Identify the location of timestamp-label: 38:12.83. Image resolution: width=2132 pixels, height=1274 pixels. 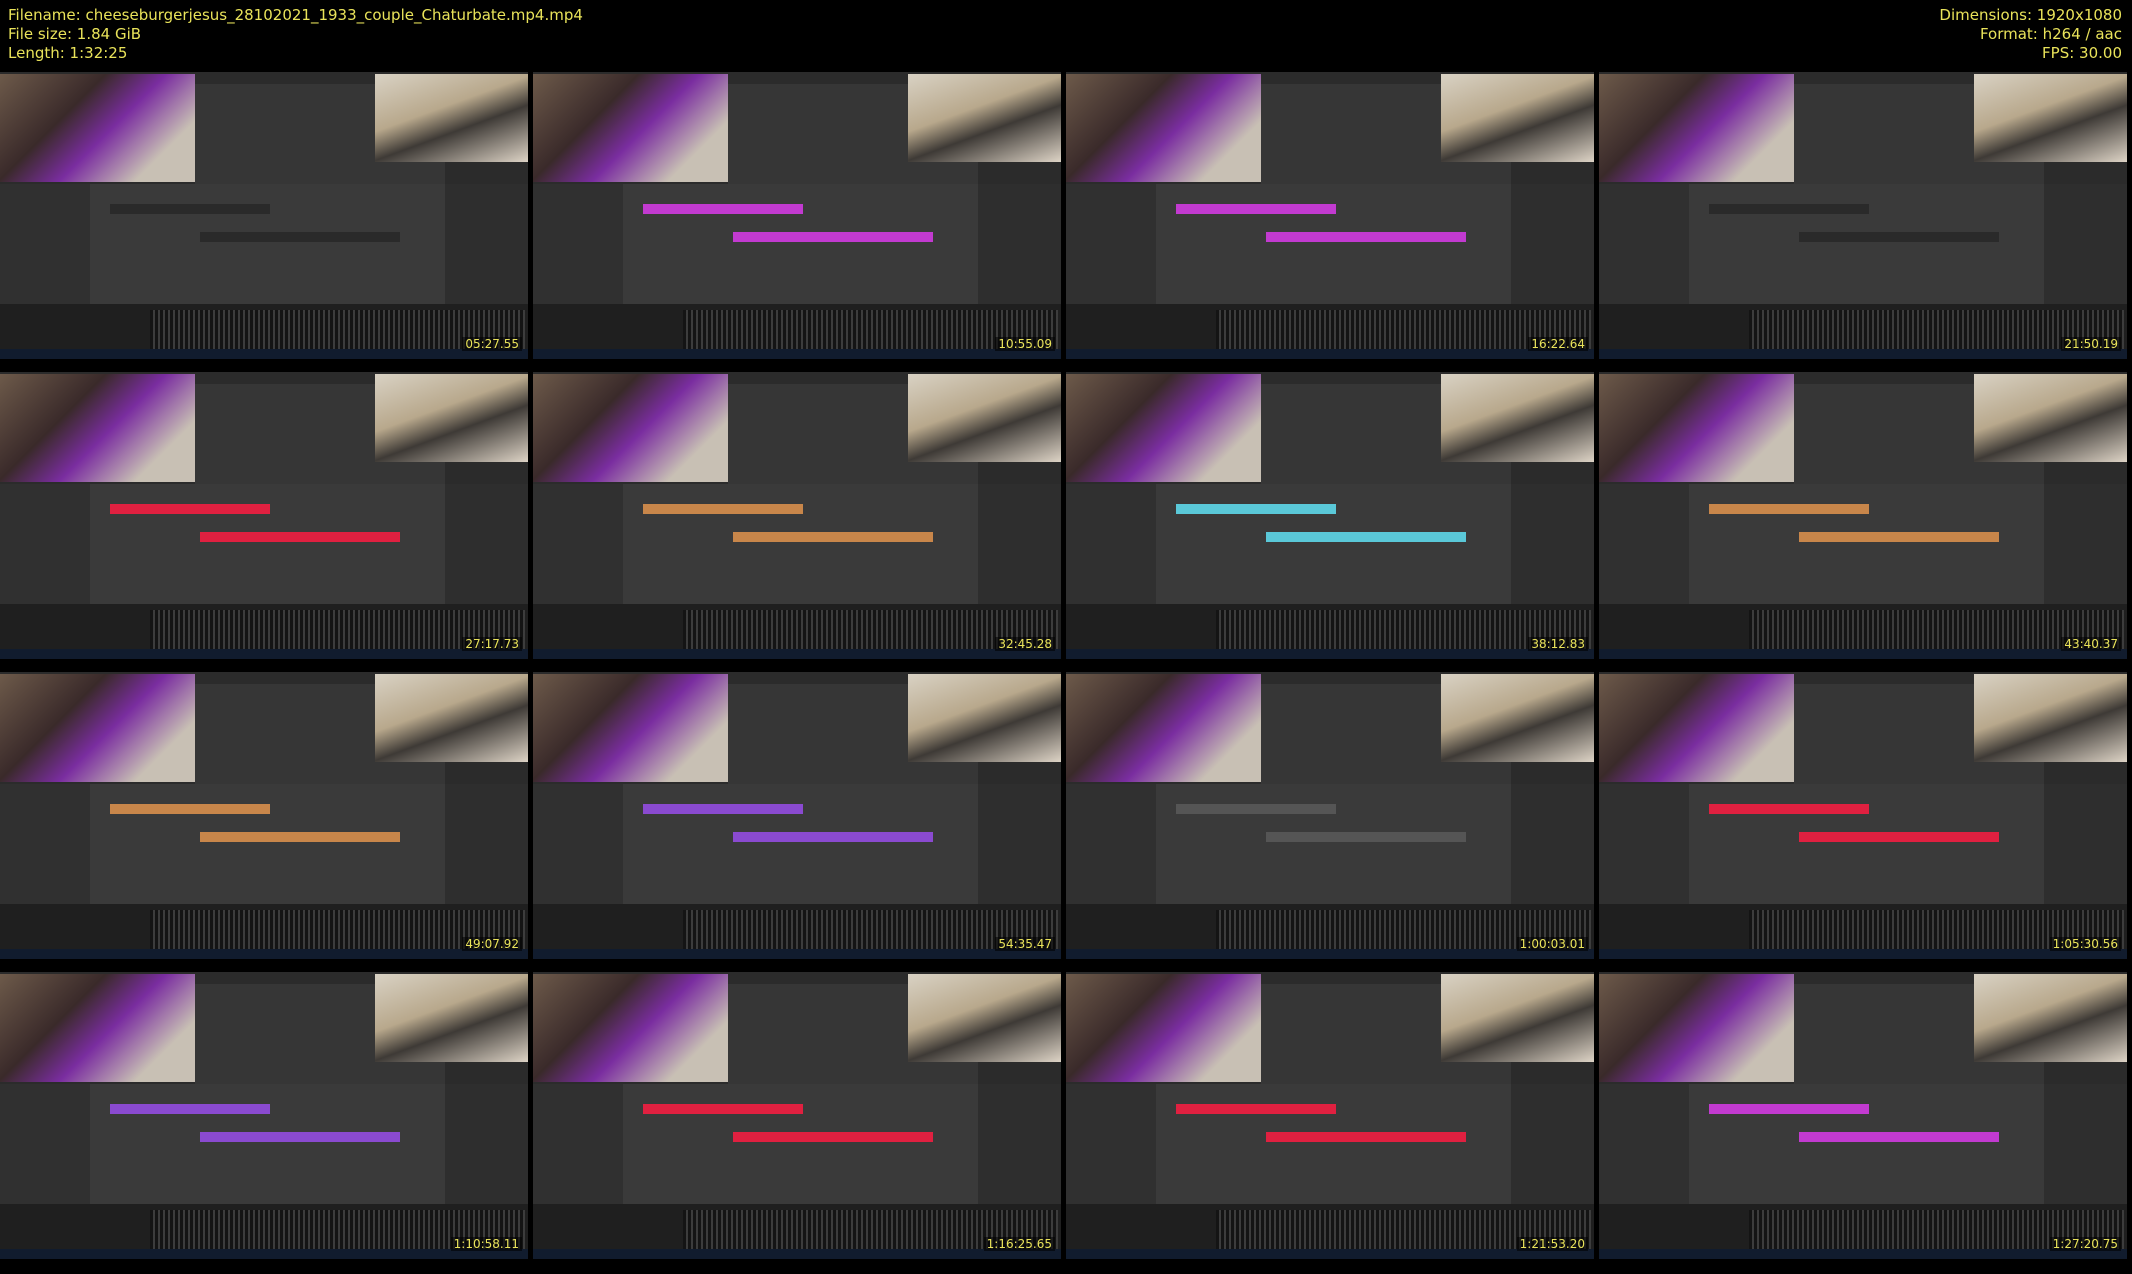
(1558, 644).